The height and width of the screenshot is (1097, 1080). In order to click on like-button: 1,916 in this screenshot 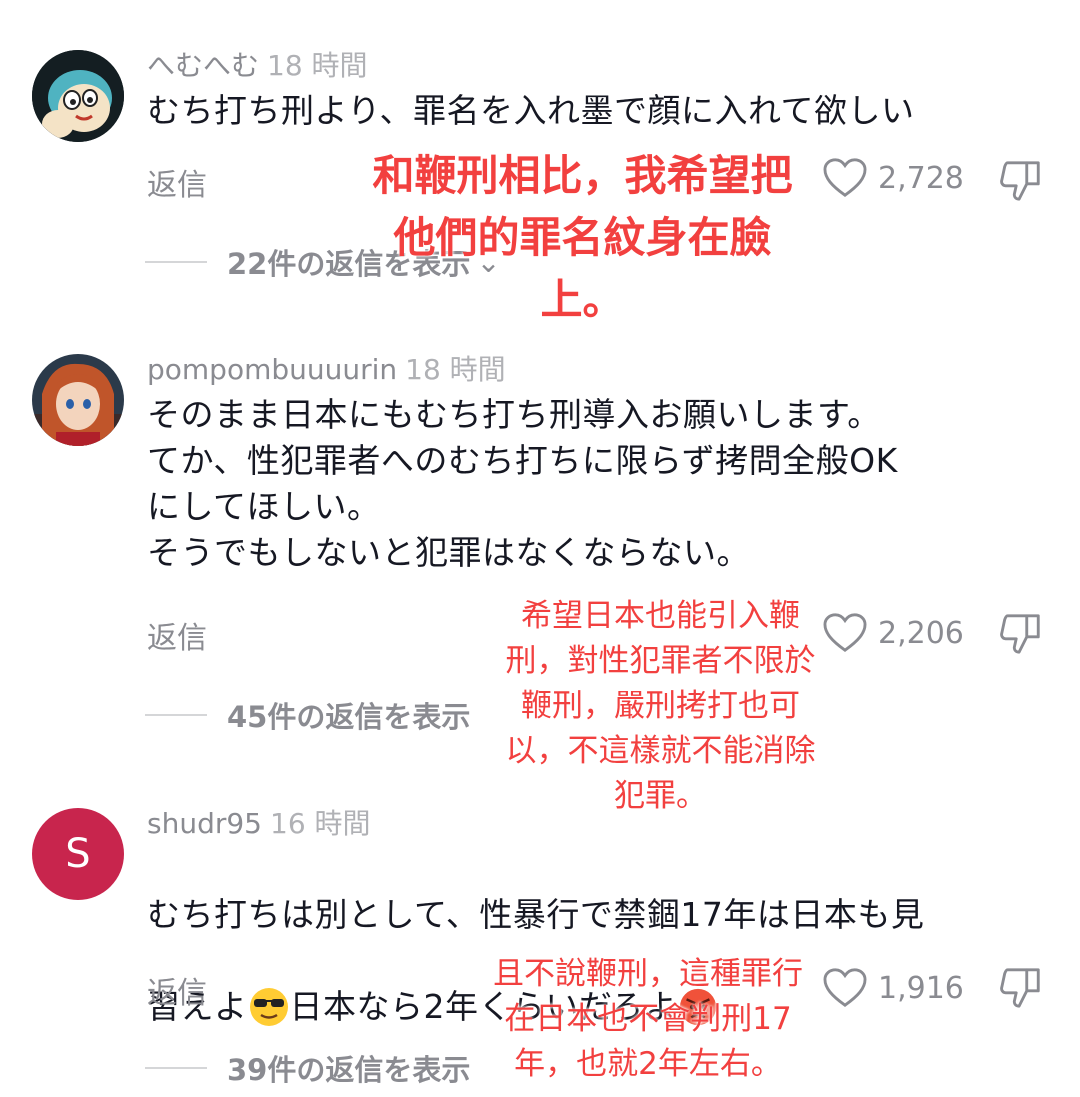, I will do `click(893, 988)`.